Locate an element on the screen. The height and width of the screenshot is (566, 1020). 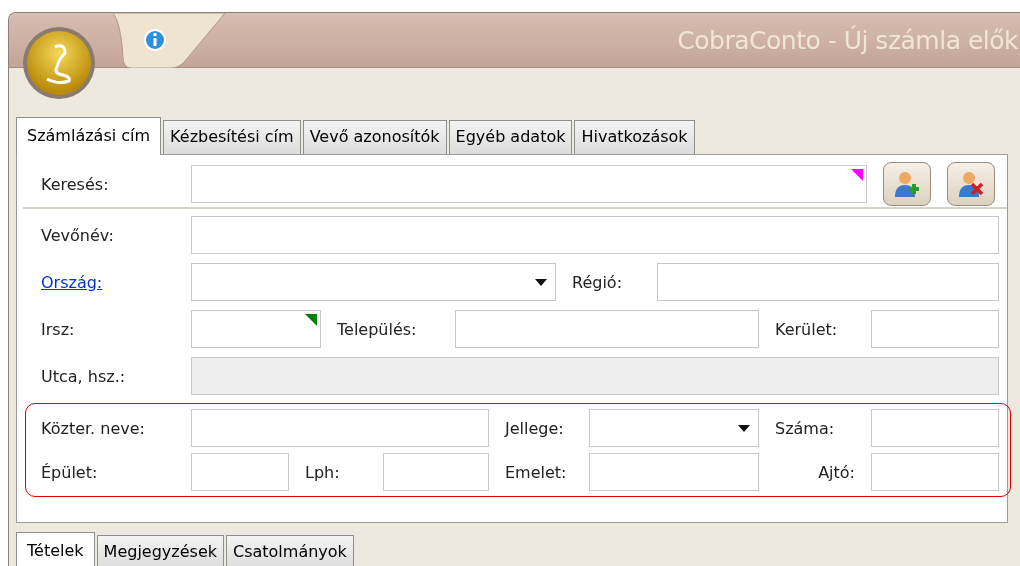
tab: Egyéb adatok is located at coordinates (510, 137).